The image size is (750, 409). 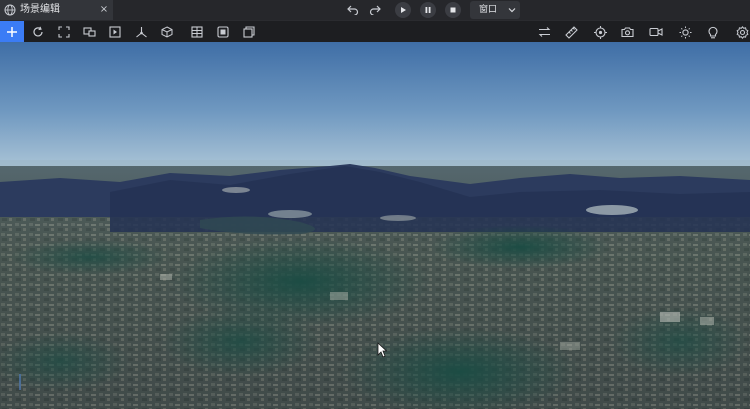 I want to click on window-select-label: 窗口, so click(x=488, y=10).